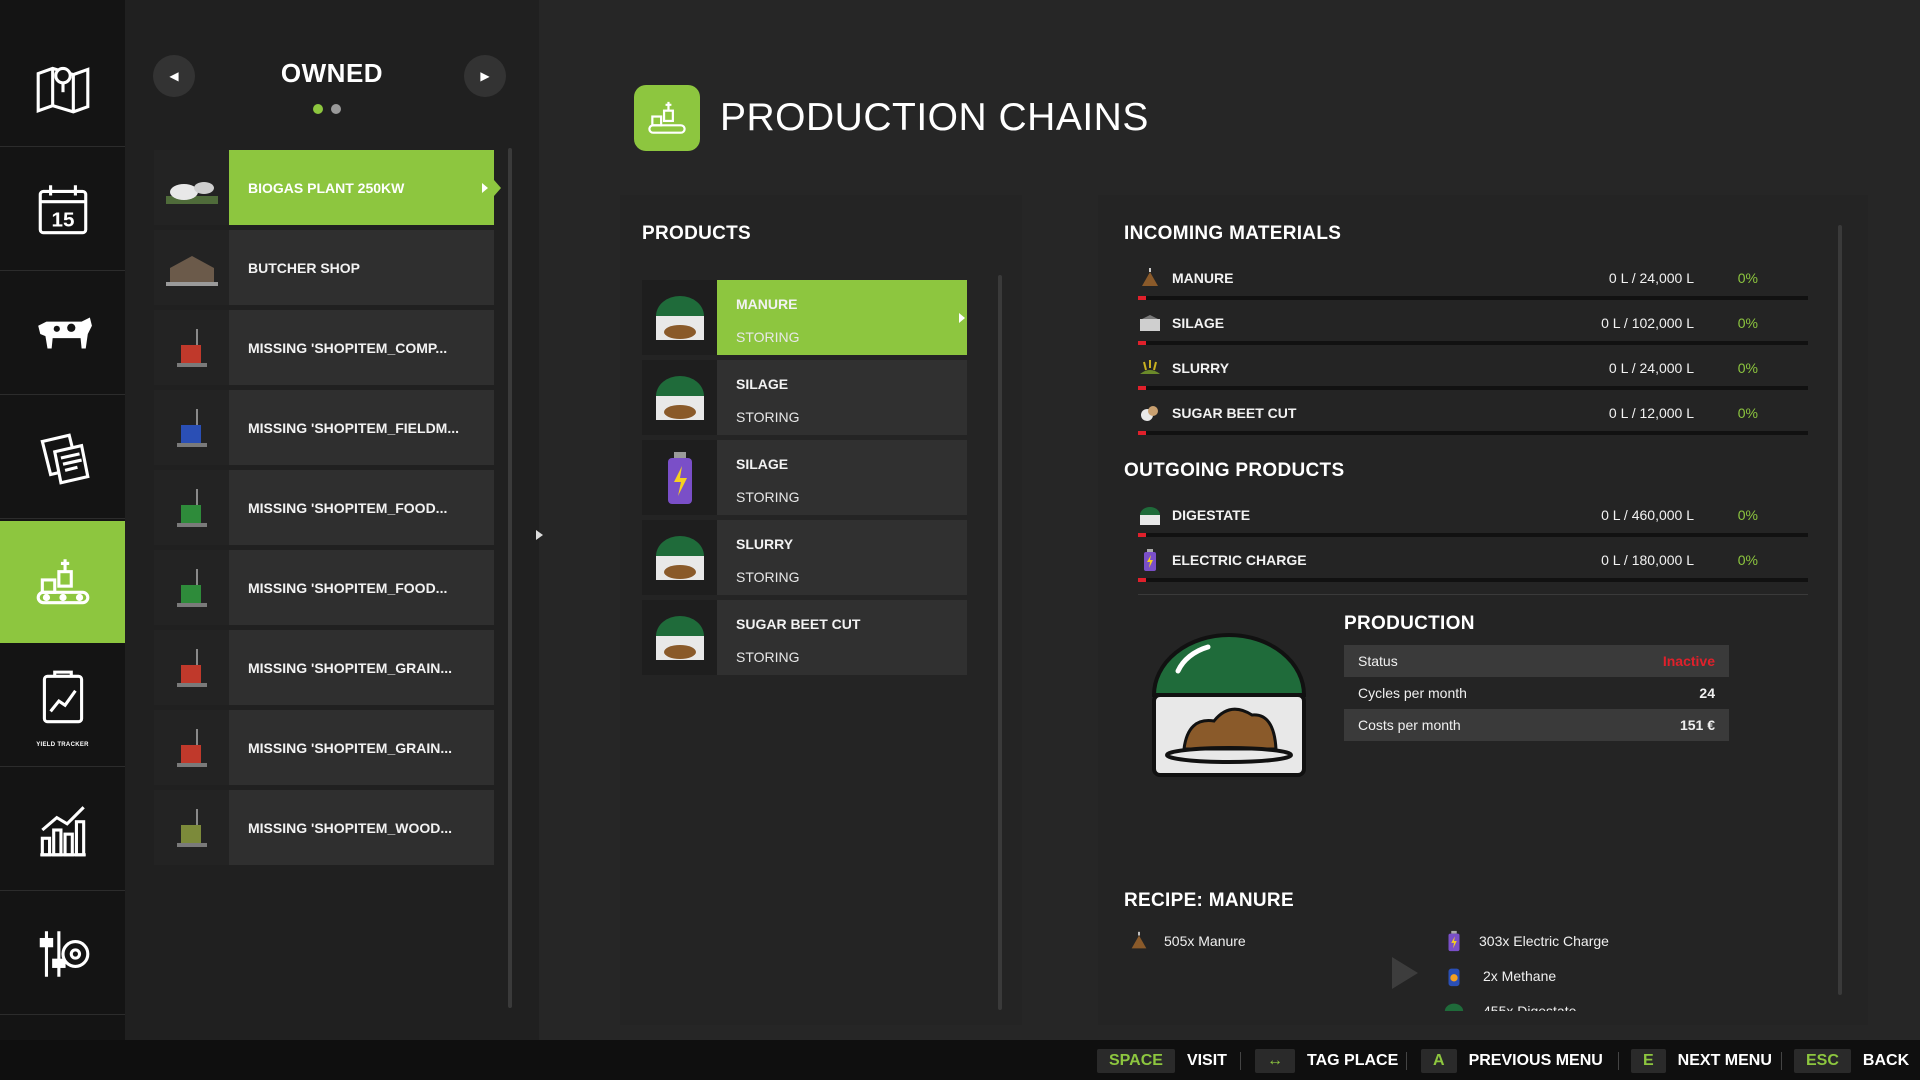 The image size is (1920, 1080). Describe the element at coordinates (1205, 941) in the screenshot. I see `recipe-input-label: 505x Manure` at that location.